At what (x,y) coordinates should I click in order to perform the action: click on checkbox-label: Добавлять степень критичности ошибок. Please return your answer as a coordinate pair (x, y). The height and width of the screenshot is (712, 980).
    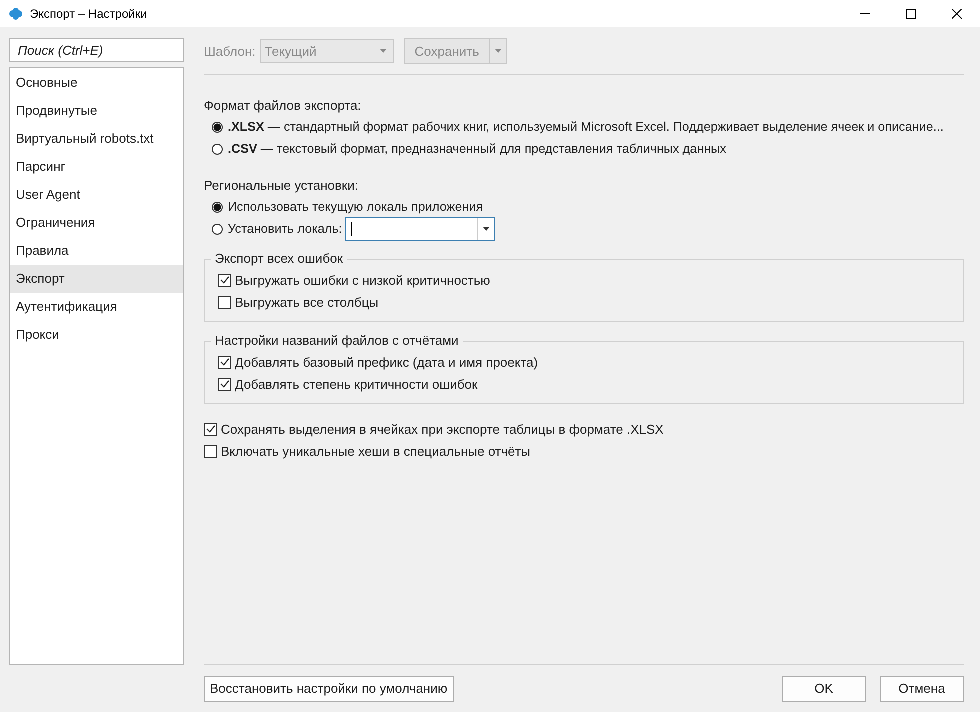
    Looking at the image, I should click on (356, 384).